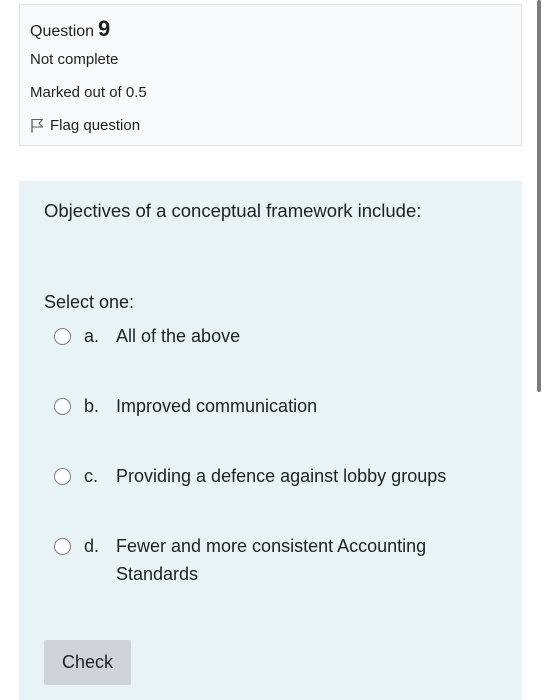 The width and height of the screenshot is (544, 700). Describe the element at coordinates (92, 336) in the screenshot. I see `option-letter: a.` at that location.